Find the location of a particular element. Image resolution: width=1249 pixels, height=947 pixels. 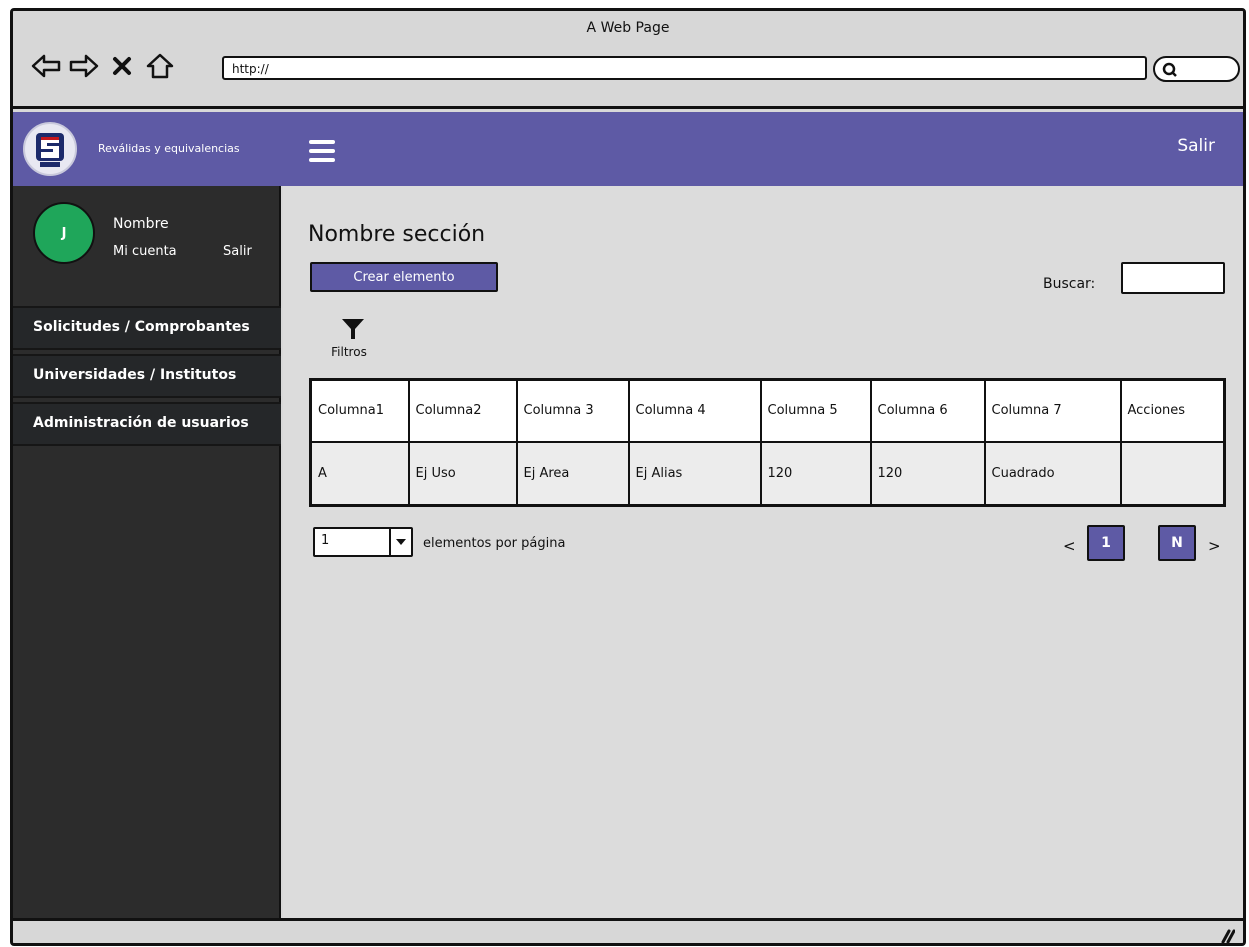

column-header: Acciones is located at coordinates (1172, 410).